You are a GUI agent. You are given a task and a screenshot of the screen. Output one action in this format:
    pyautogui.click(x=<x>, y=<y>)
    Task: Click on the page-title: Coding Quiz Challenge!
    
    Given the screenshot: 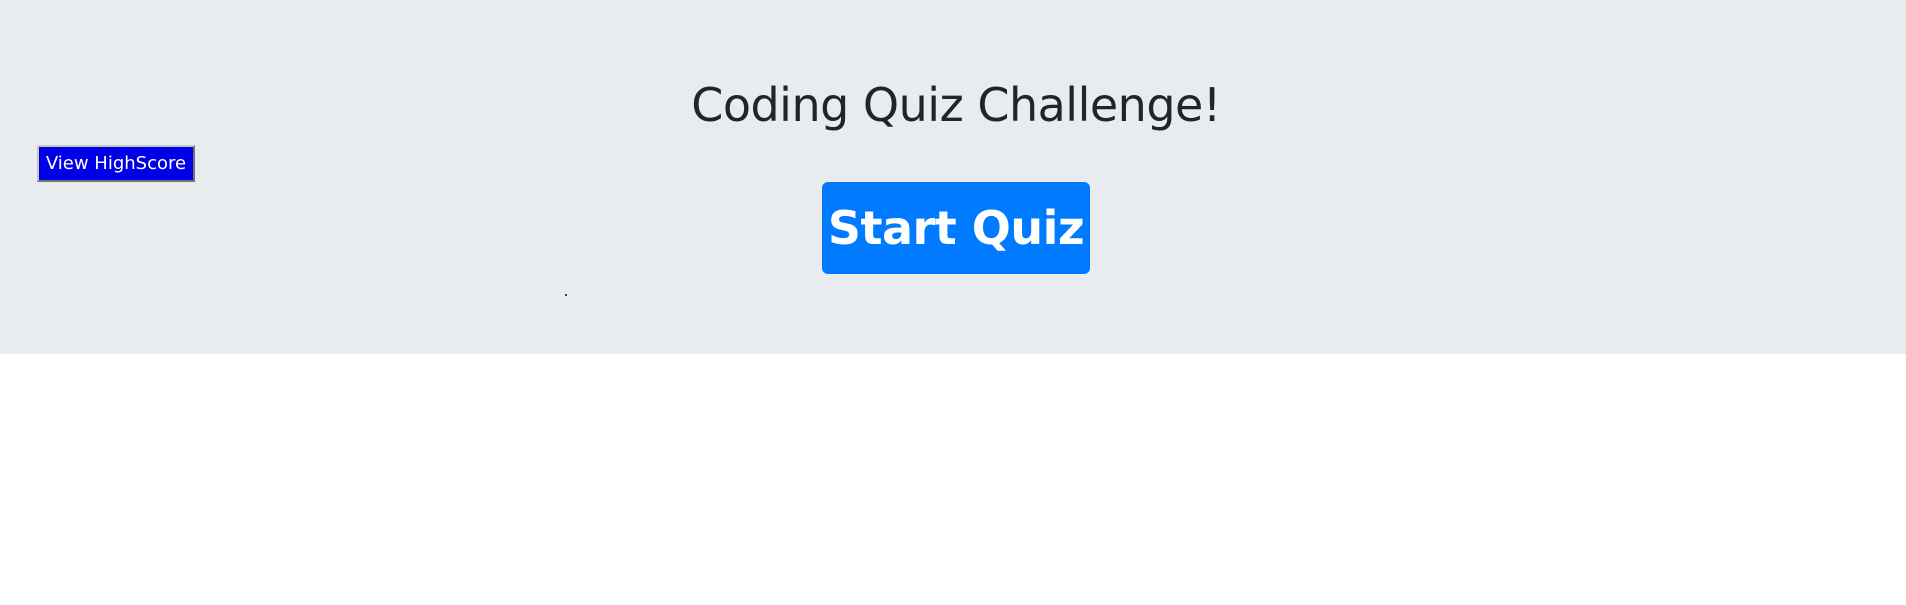 What is the action you would take?
    pyautogui.click(x=956, y=105)
    